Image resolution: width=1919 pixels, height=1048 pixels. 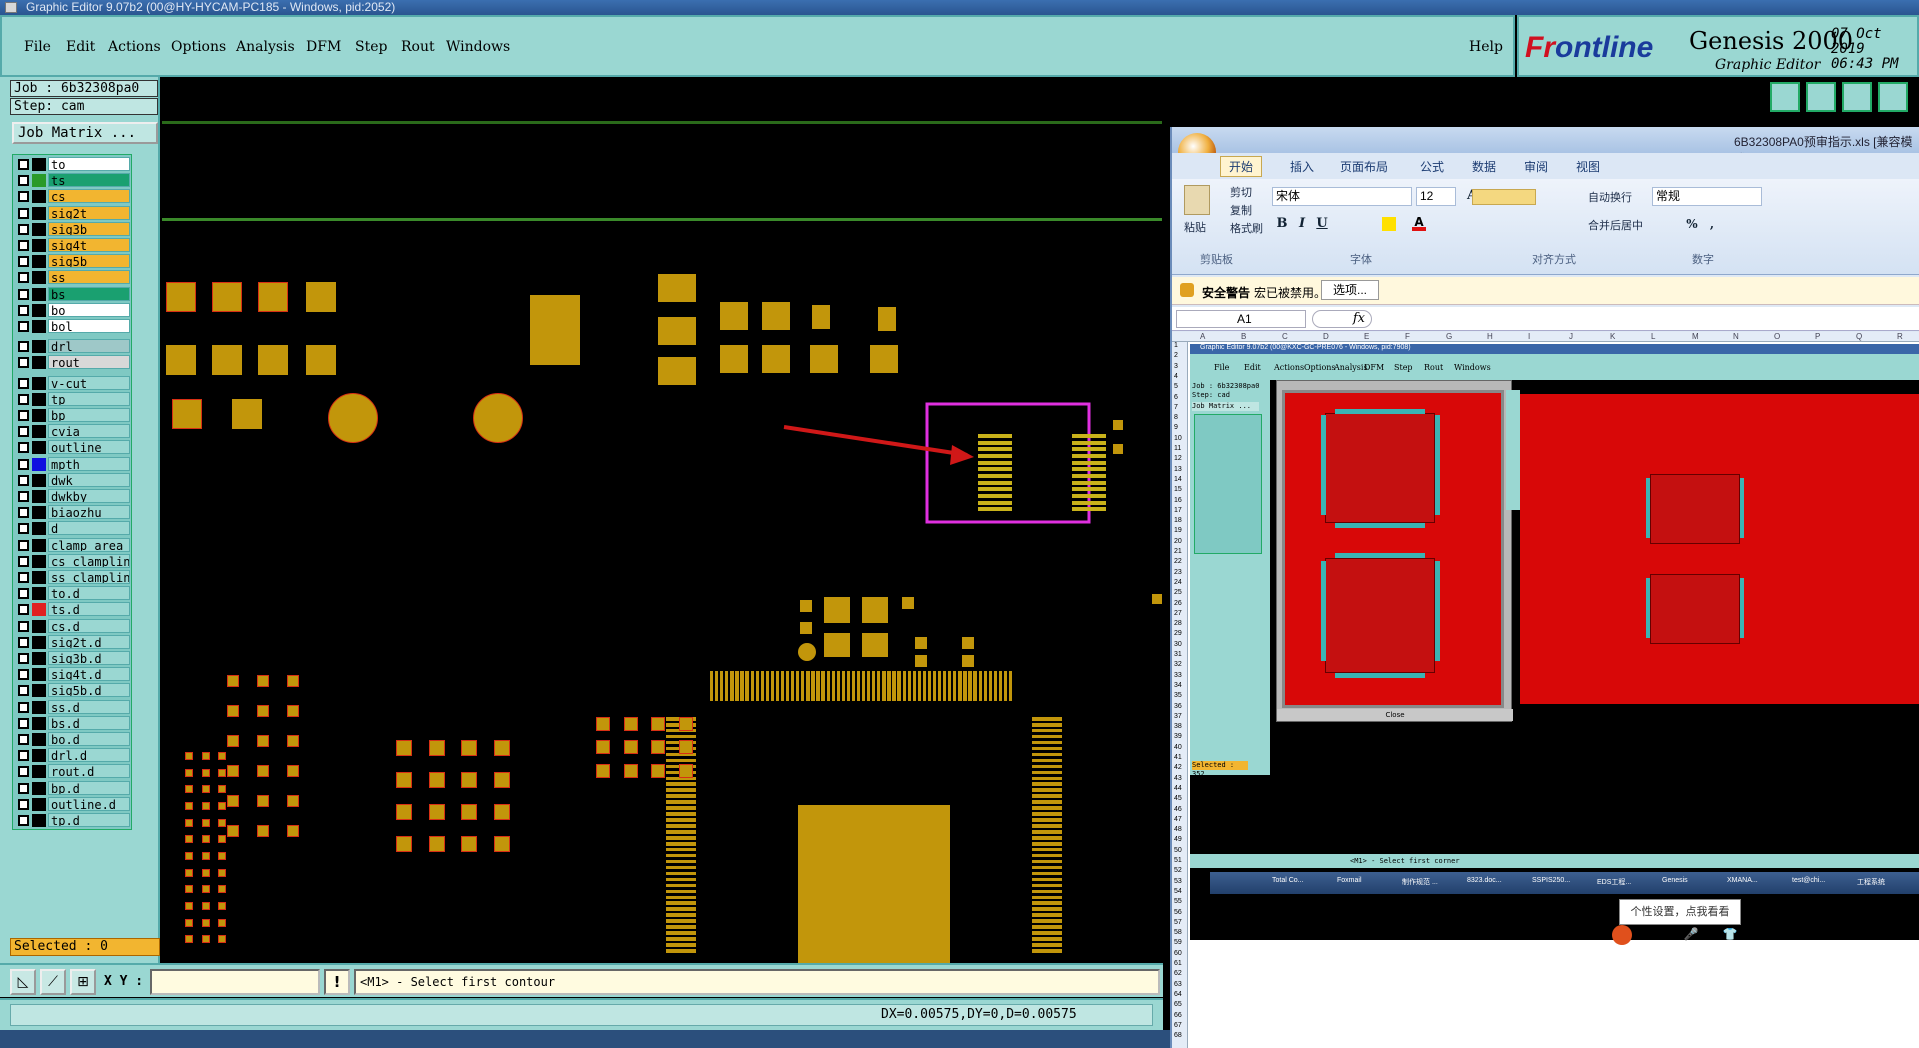 I want to click on layer-row-dwkby: dwkby, so click(x=72, y=496).